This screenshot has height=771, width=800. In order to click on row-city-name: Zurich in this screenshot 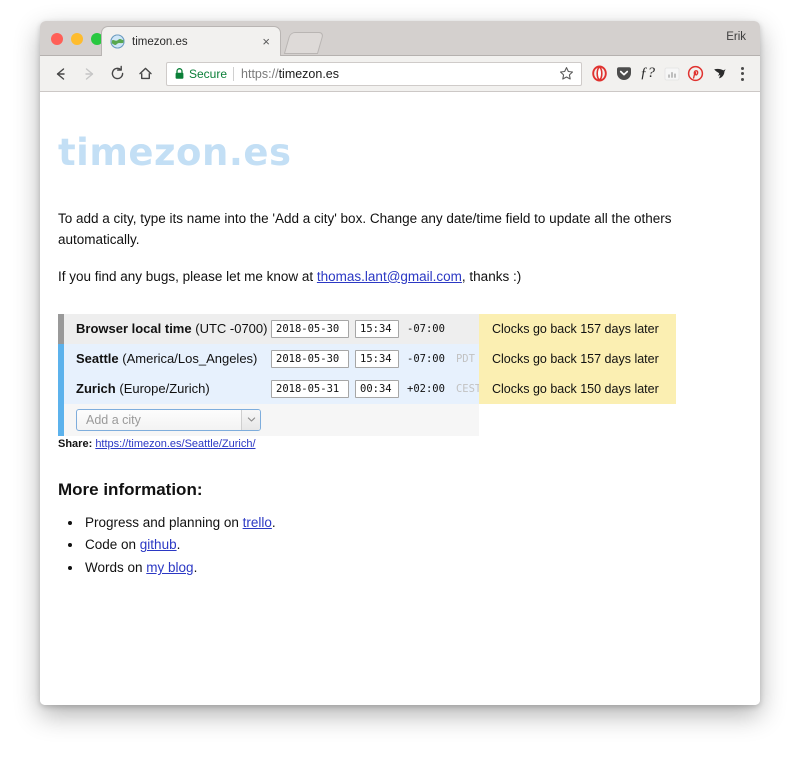, I will do `click(96, 389)`.